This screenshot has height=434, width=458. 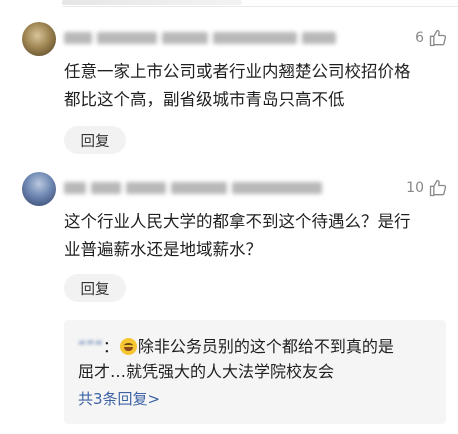 What do you see at coordinates (237, 235) in the screenshot?
I see `comment-text: 这个行业人民大学的都拿不到这个待遇么？是行 业普遍薪水还是地域薪水？` at bounding box center [237, 235].